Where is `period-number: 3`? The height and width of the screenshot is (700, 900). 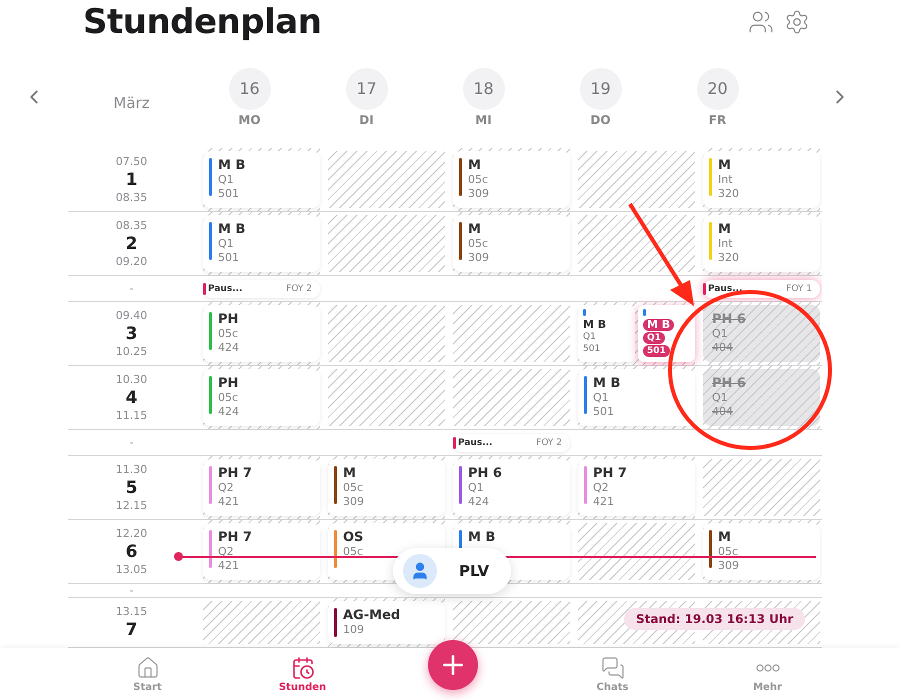
period-number: 3 is located at coordinates (132, 333).